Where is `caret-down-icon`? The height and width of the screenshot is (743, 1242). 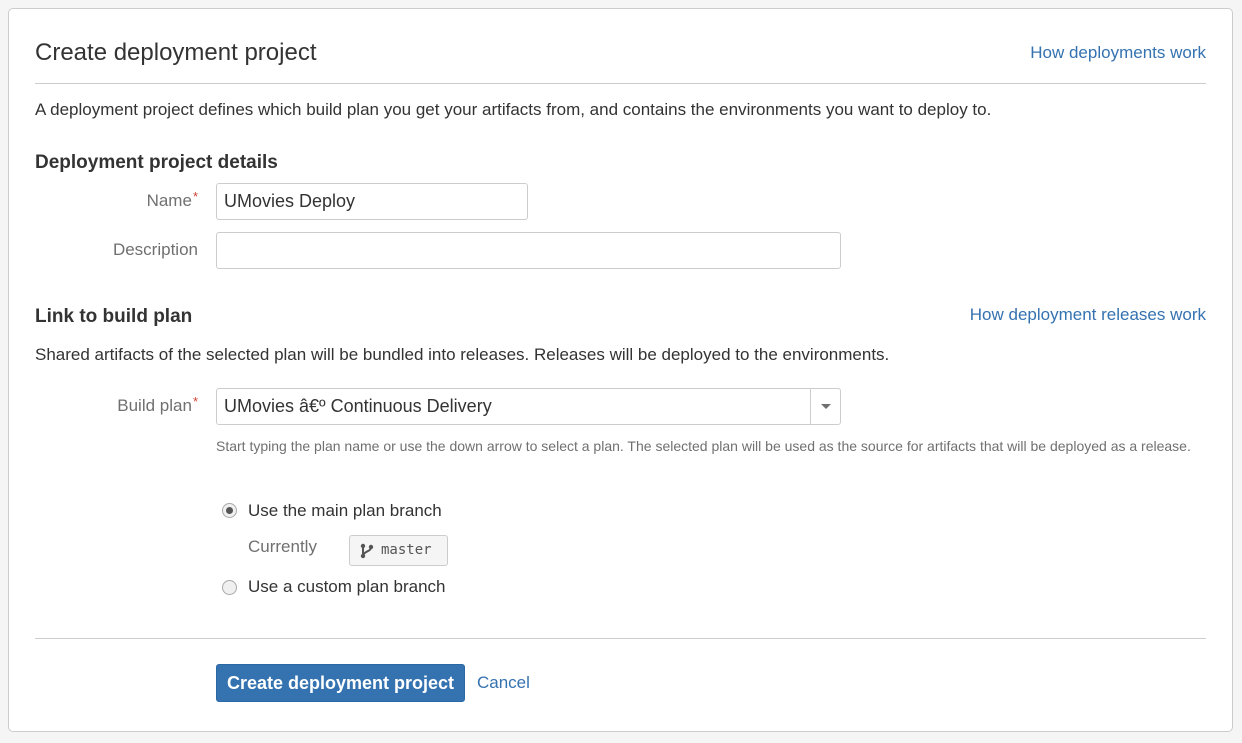
caret-down-icon is located at coordinates (826, 406).